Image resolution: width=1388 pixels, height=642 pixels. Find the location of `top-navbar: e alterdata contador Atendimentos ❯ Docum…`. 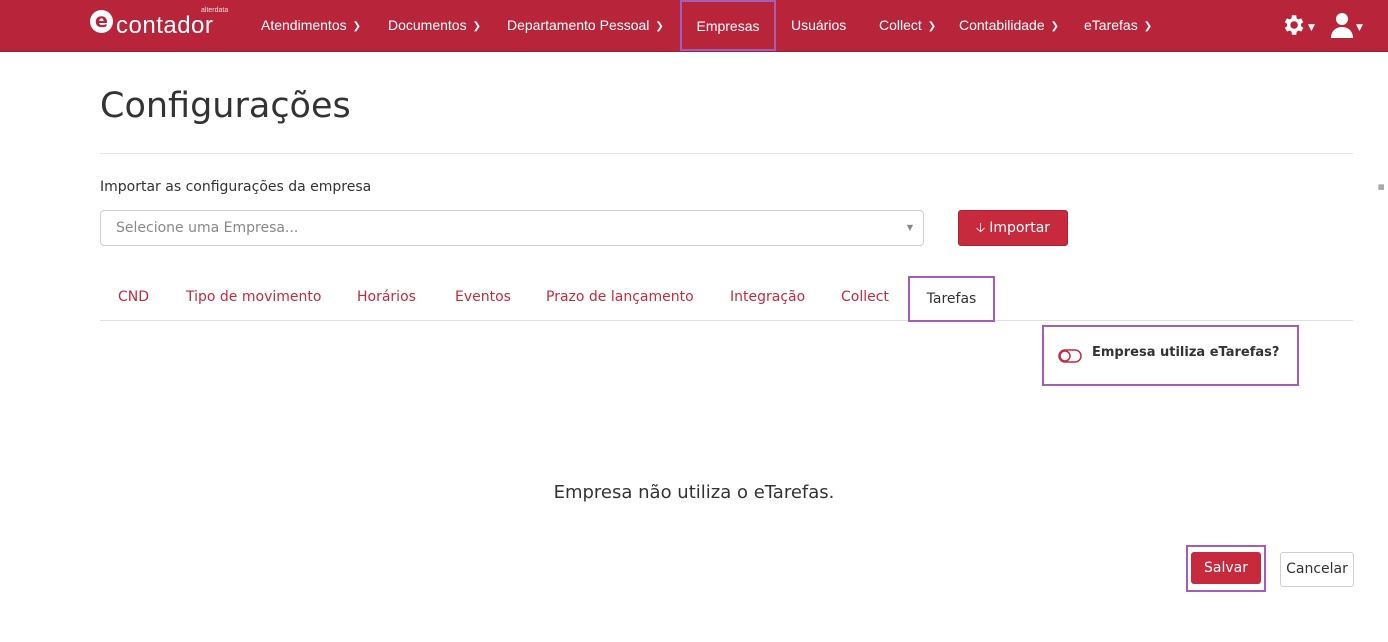

top-navbar: e alterdata contador Atendimentos ❯ Docum… is located at coordinates (694, 26).